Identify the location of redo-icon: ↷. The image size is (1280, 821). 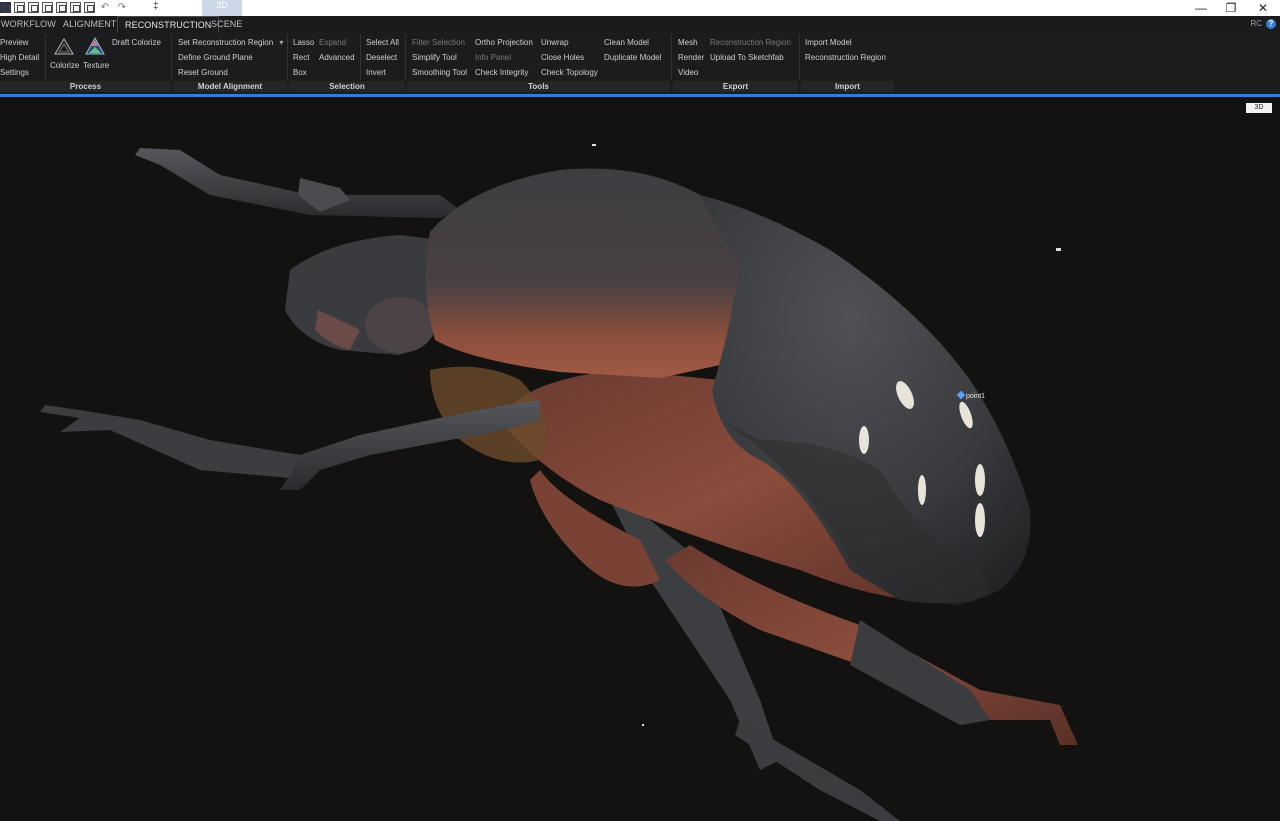
(122, 8).